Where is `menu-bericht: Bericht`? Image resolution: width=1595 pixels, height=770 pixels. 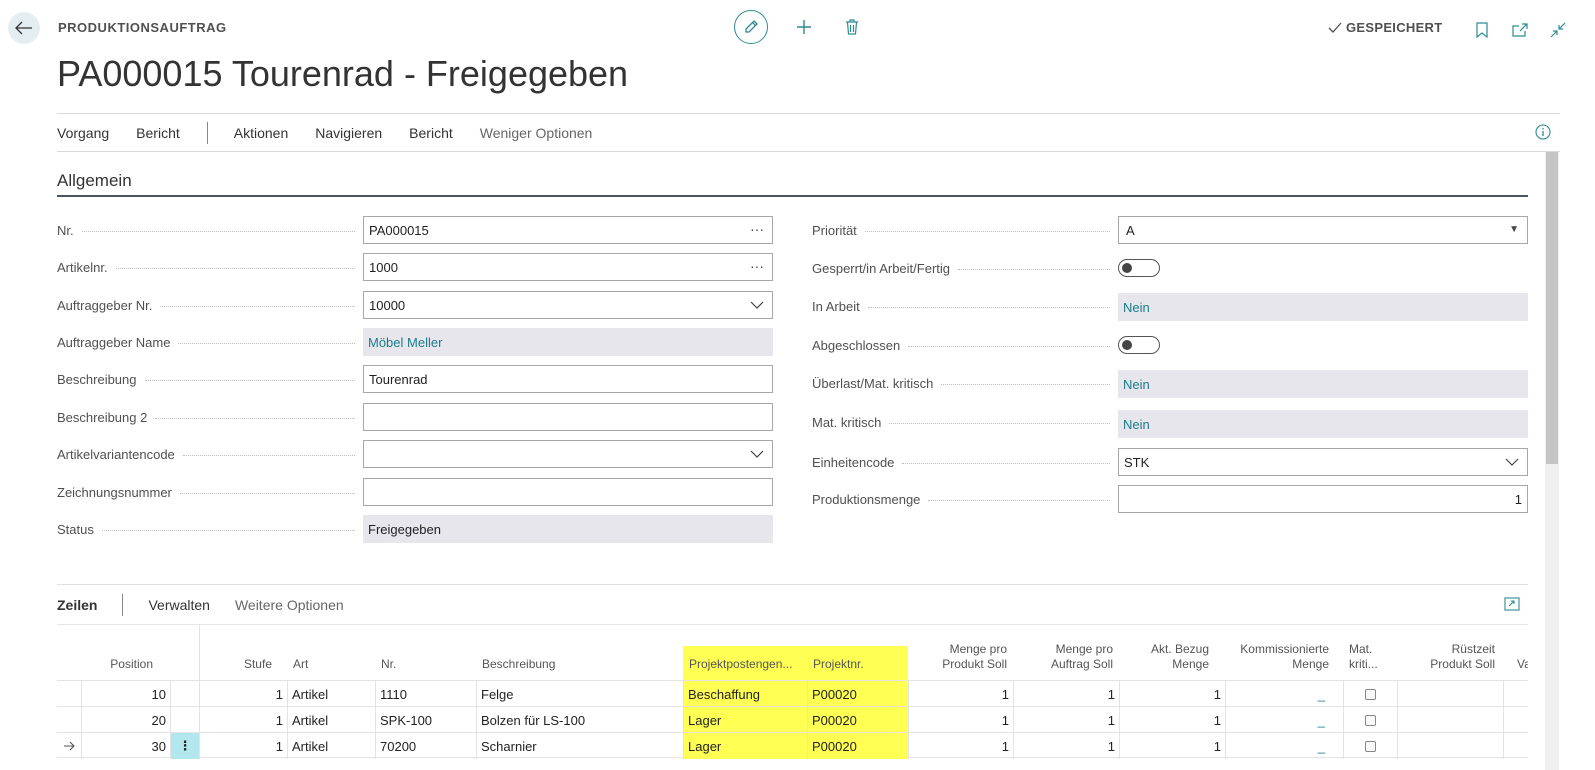 menu-bericht: Bericht is located at coordinates (158, 133).